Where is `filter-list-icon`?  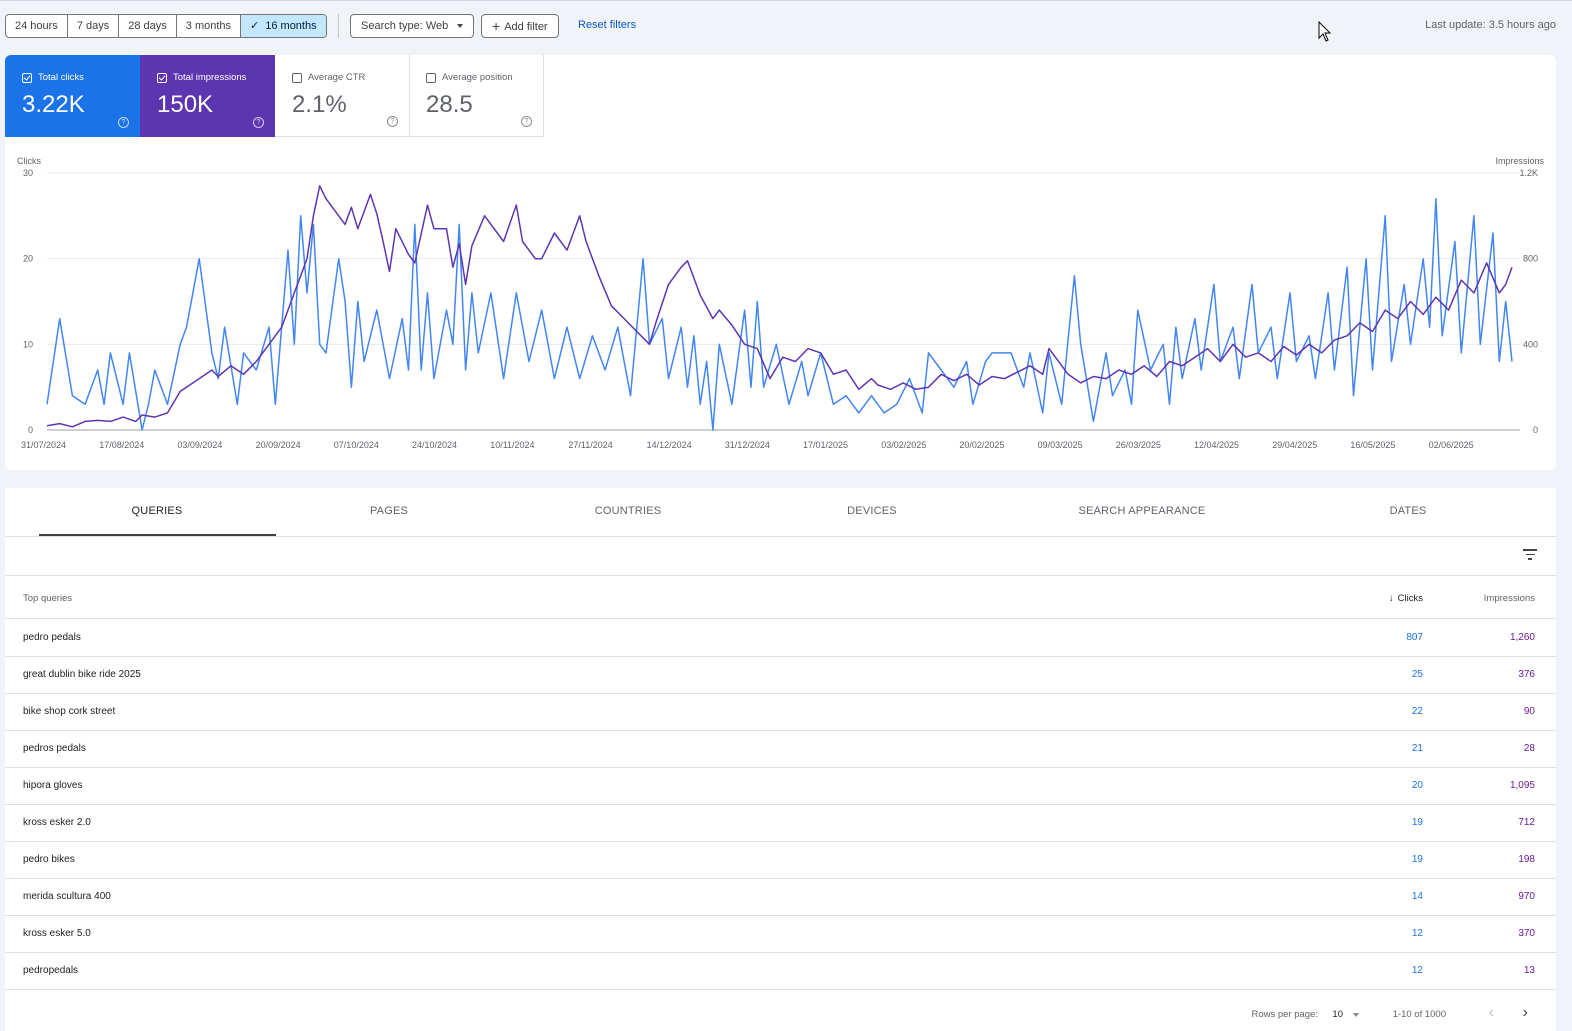
filter-list-icon is located at coordinates (1530, 555).